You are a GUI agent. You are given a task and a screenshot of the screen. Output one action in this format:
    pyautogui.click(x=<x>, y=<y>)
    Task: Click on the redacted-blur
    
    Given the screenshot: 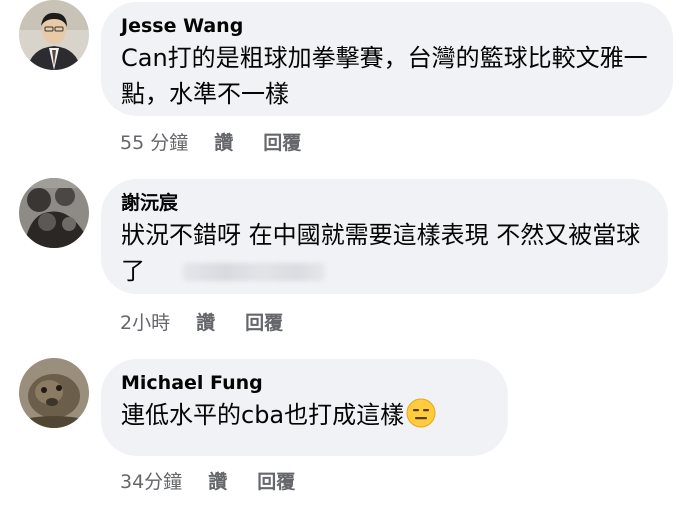 What is the action you would take?
    pyautogui.click(x=254, y=272)
    